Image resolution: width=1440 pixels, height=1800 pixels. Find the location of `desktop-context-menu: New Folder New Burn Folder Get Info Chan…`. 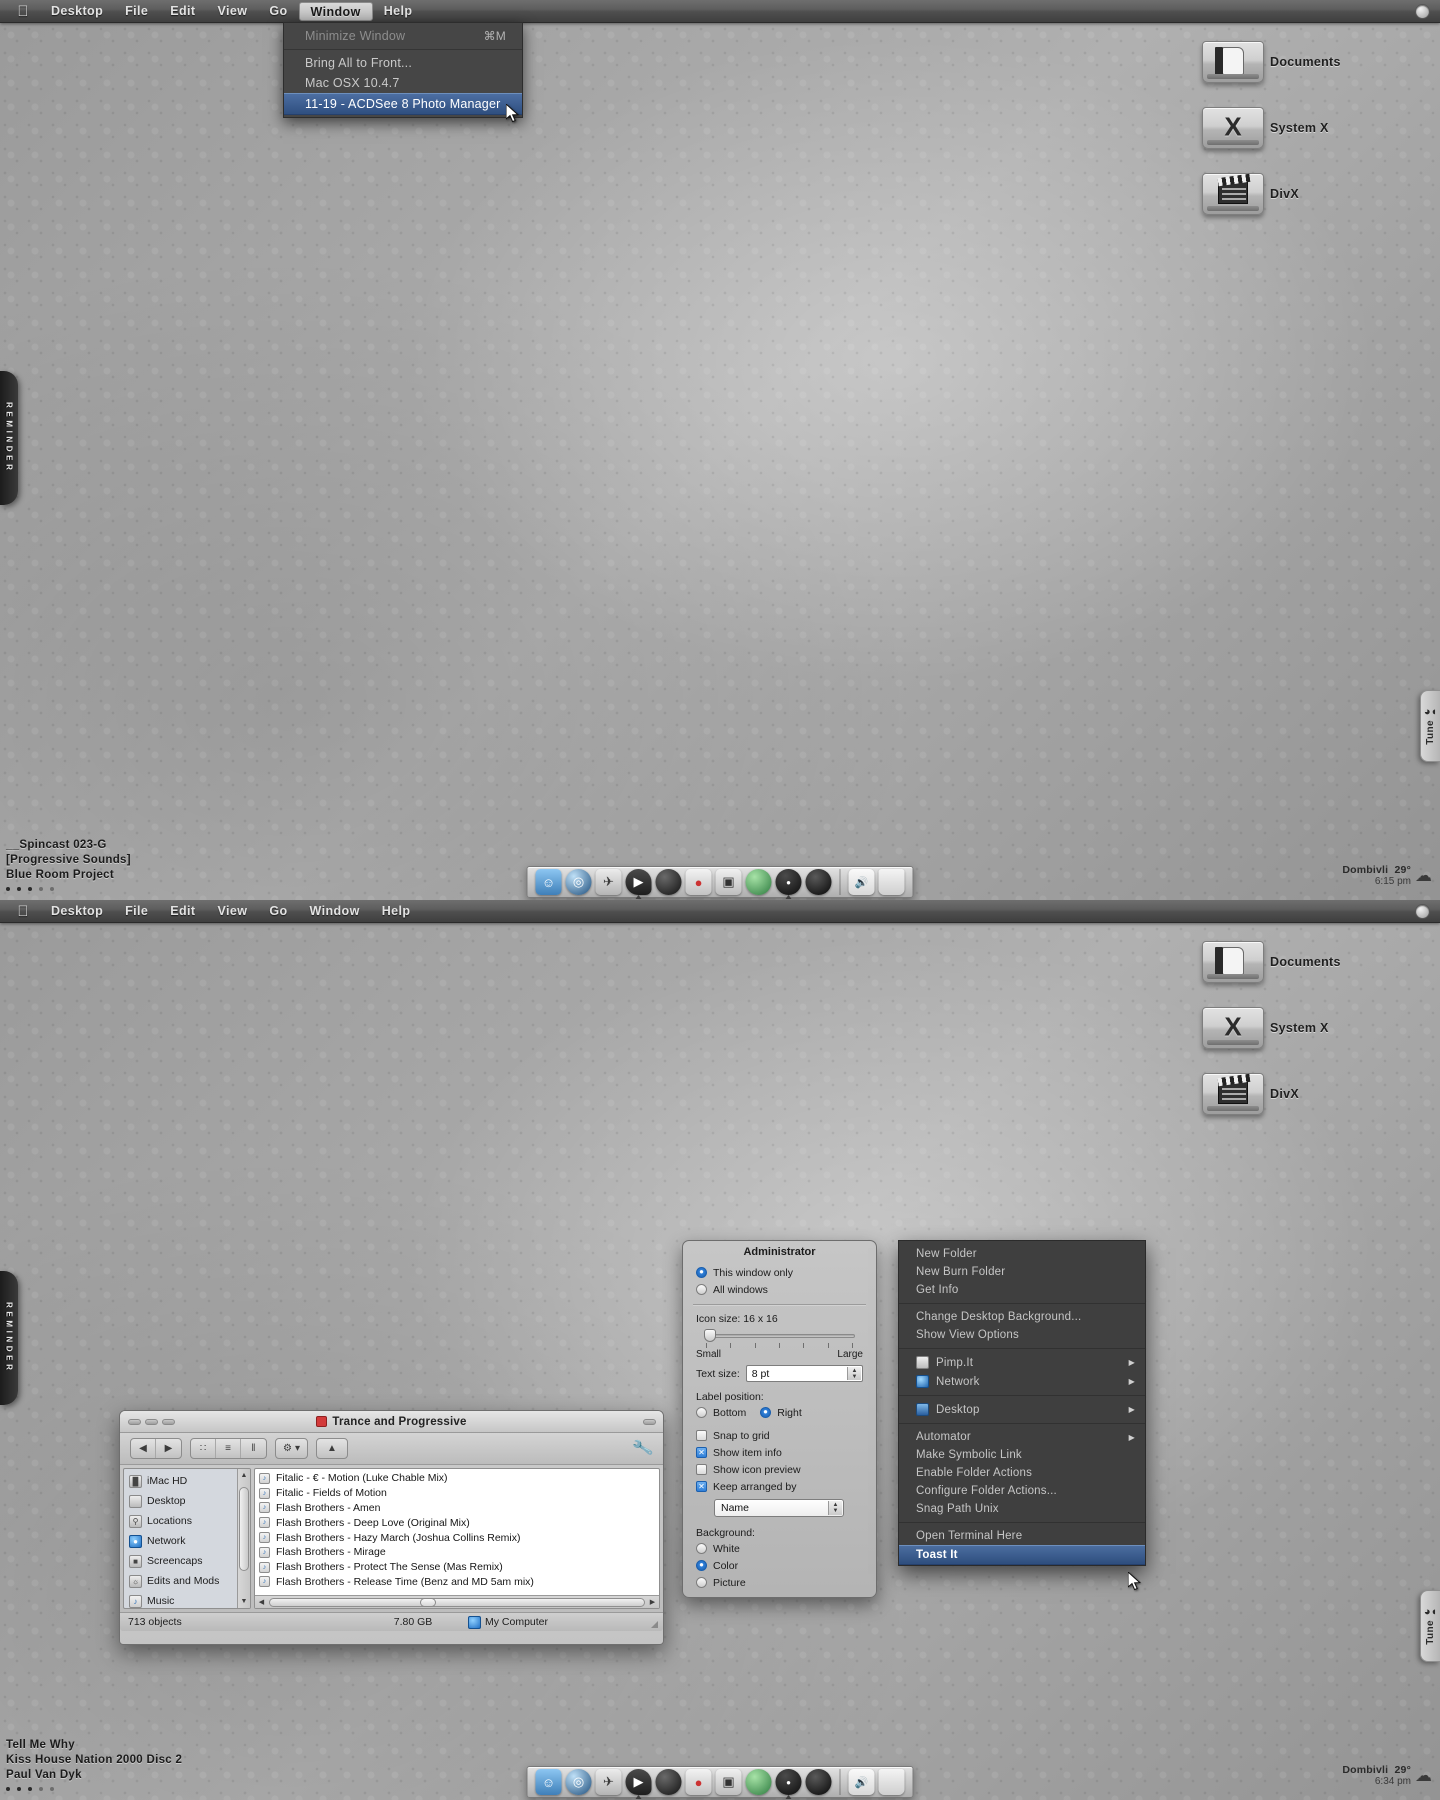

desktop-context-menu: New Folder New Burn Folder Get Info Chan… is located at coordinates (1022, 1403).